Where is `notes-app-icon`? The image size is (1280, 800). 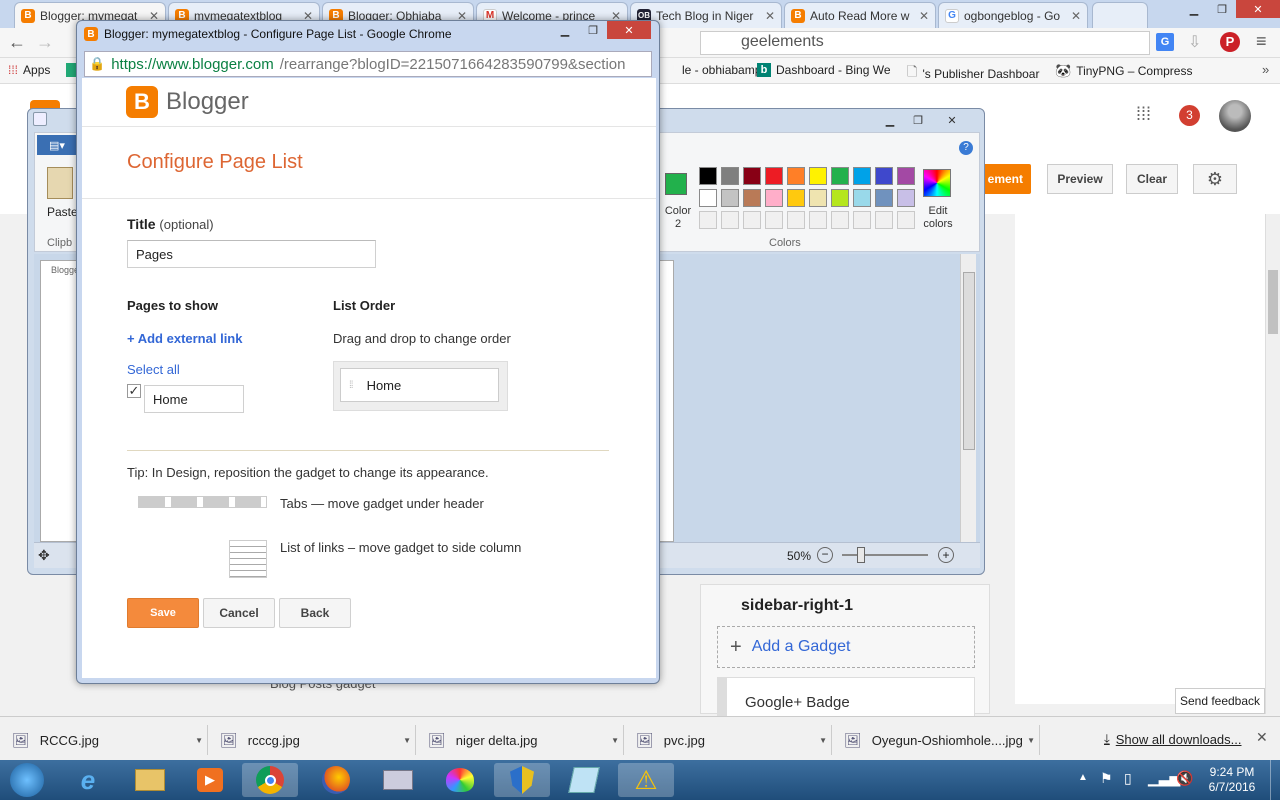 notes-app-icon is located at coordinates (584, 780).